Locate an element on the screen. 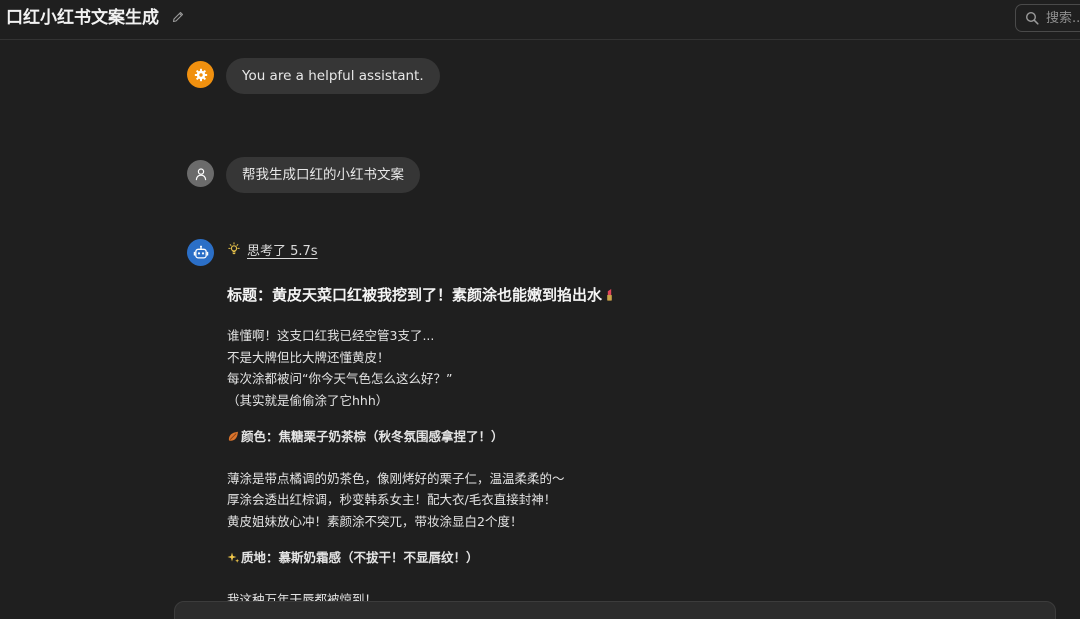 The width and height of the screenshot is (1080, 619). conversation-title: 口红小红书文案生成 is located at coordinates (82, 18).